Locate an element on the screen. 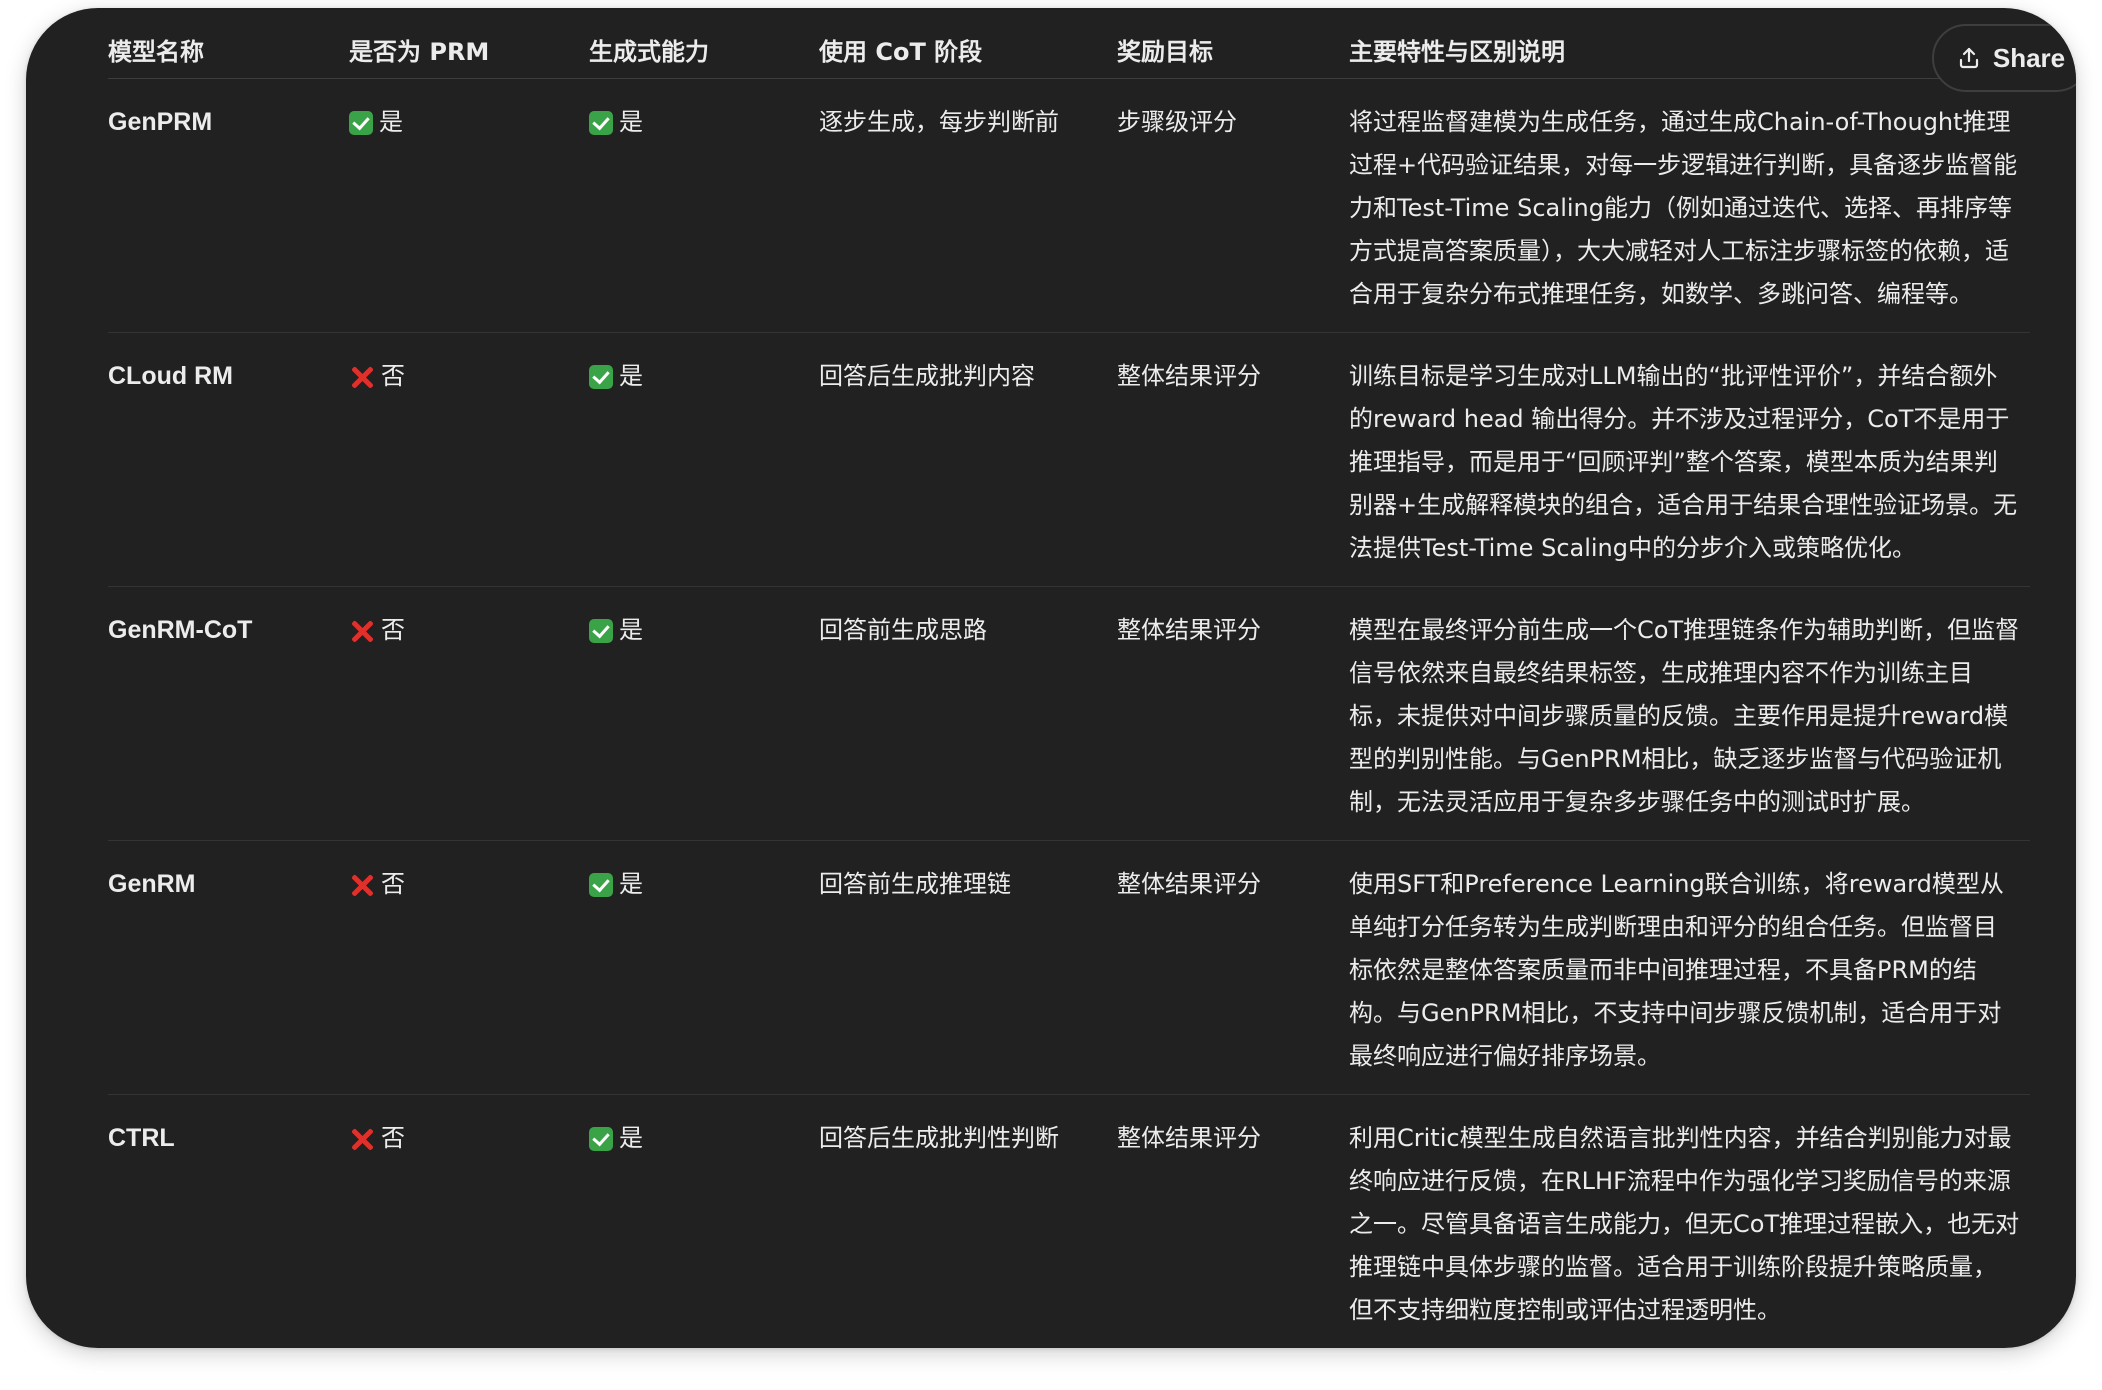  header-reward-target: 奖励目标 is located at coordinates (1233, 52).